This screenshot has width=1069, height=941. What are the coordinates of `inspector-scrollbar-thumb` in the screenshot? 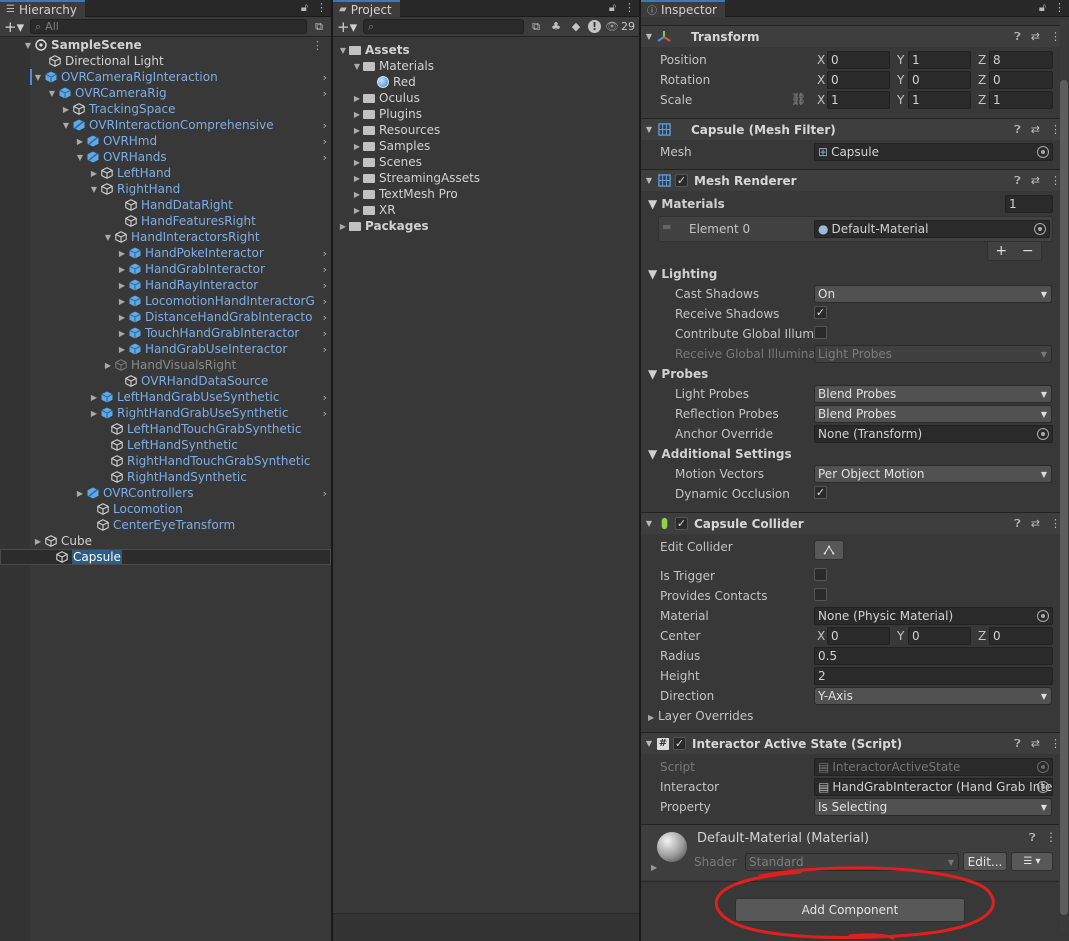 It's located at (1064, 497).